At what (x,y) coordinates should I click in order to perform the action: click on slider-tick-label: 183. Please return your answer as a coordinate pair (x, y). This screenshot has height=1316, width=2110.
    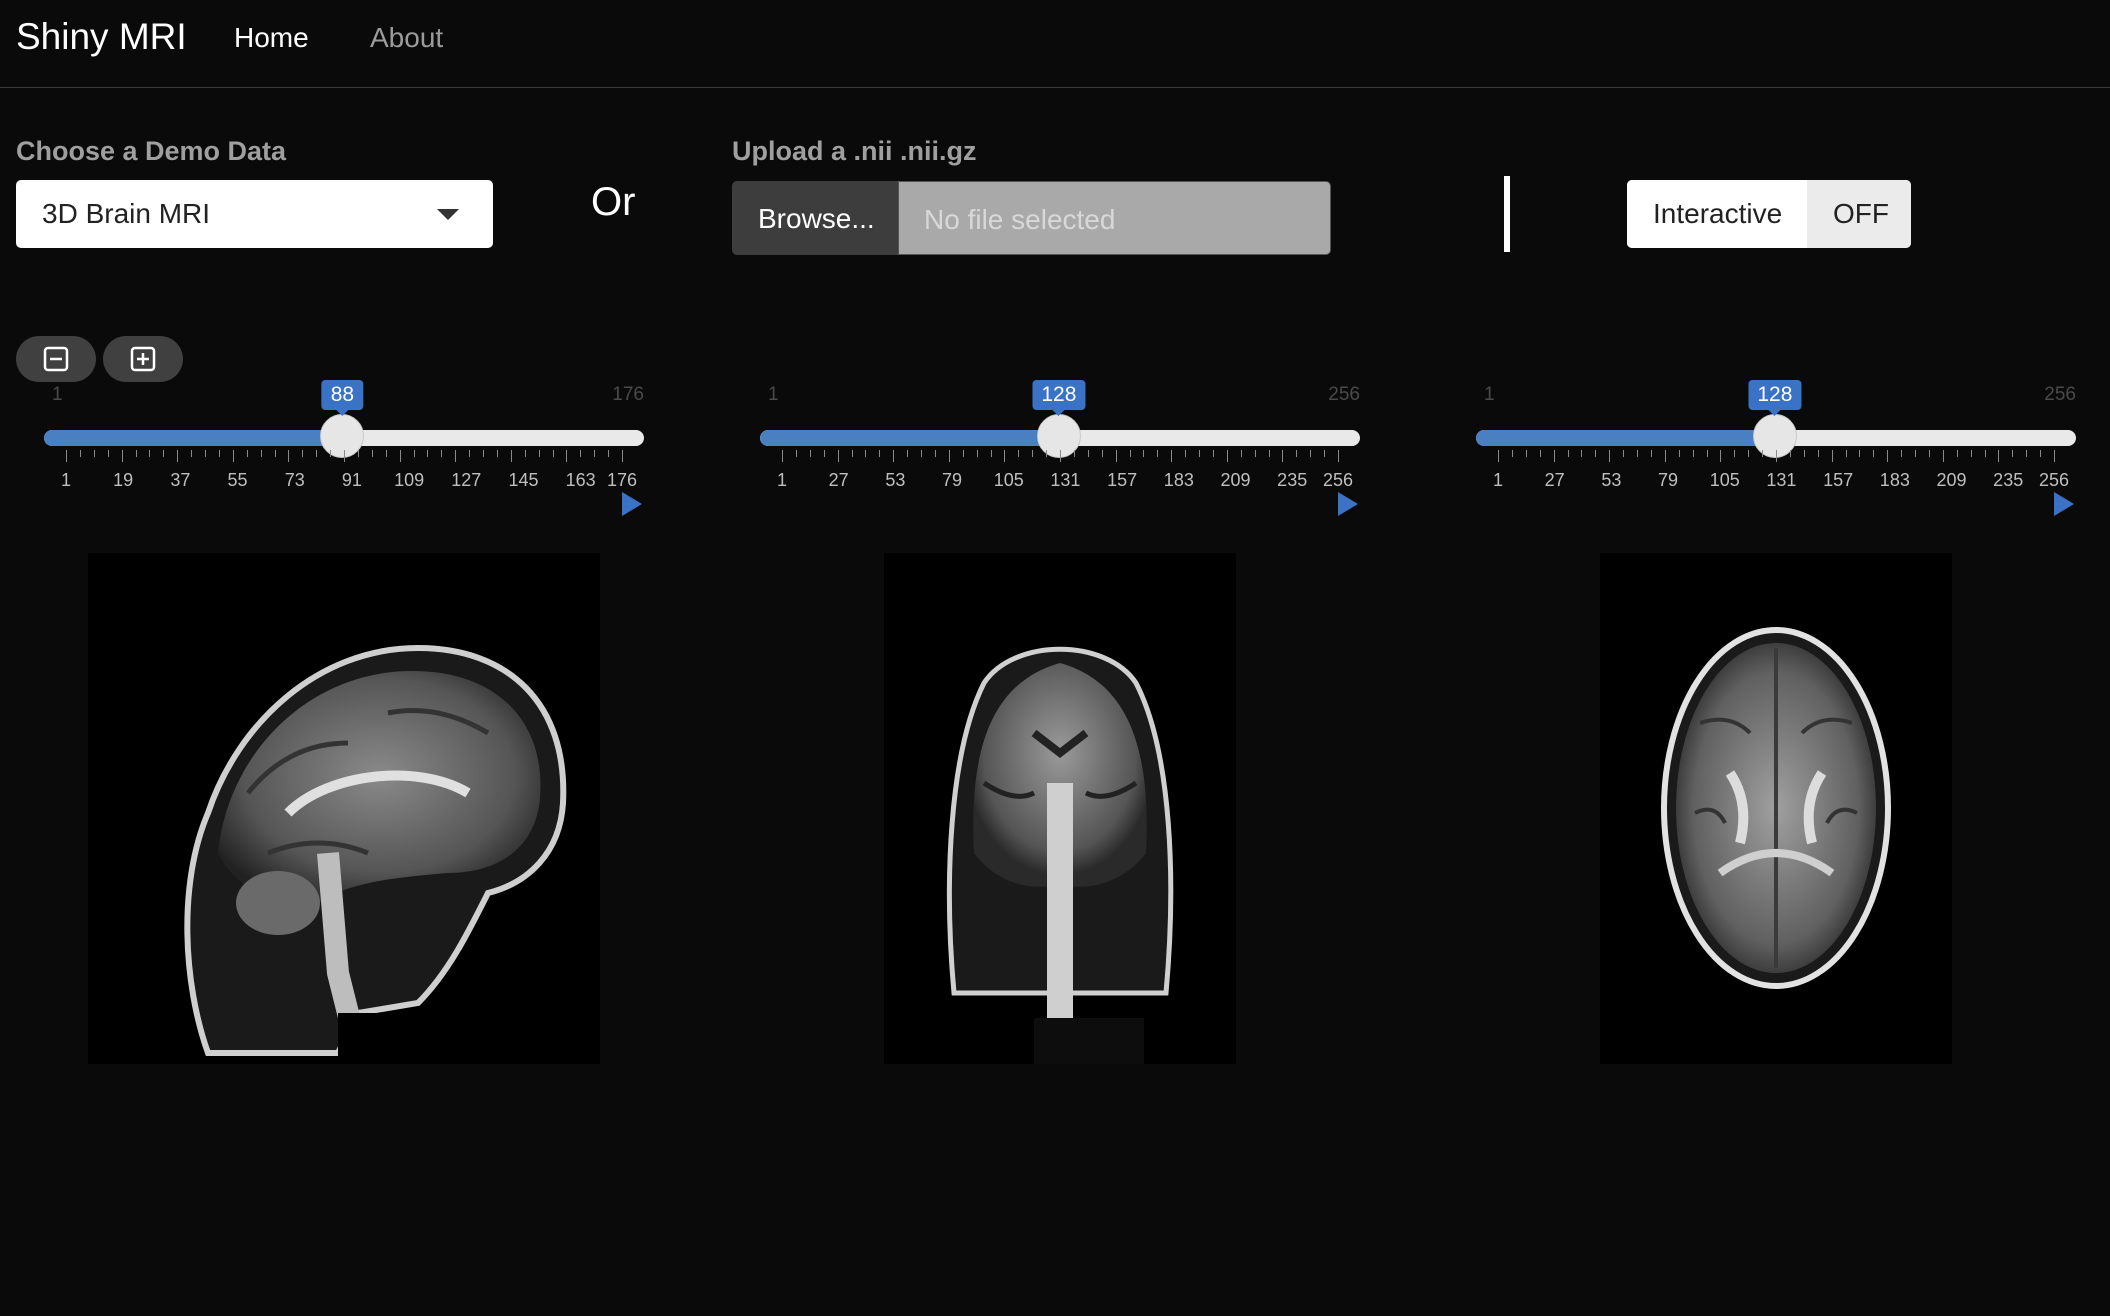
    Looking at the image, I should click on (1894, 480).